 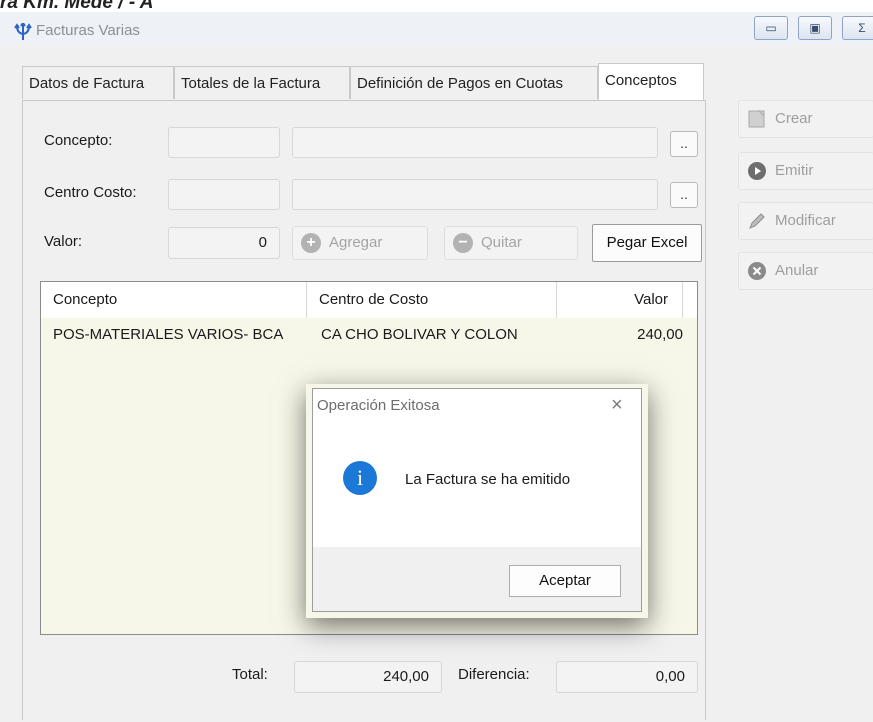 What do you see at coordinates (368, 677) in the screenshot?
I see `total-field: 240,00` at bounding box center [368, 677].